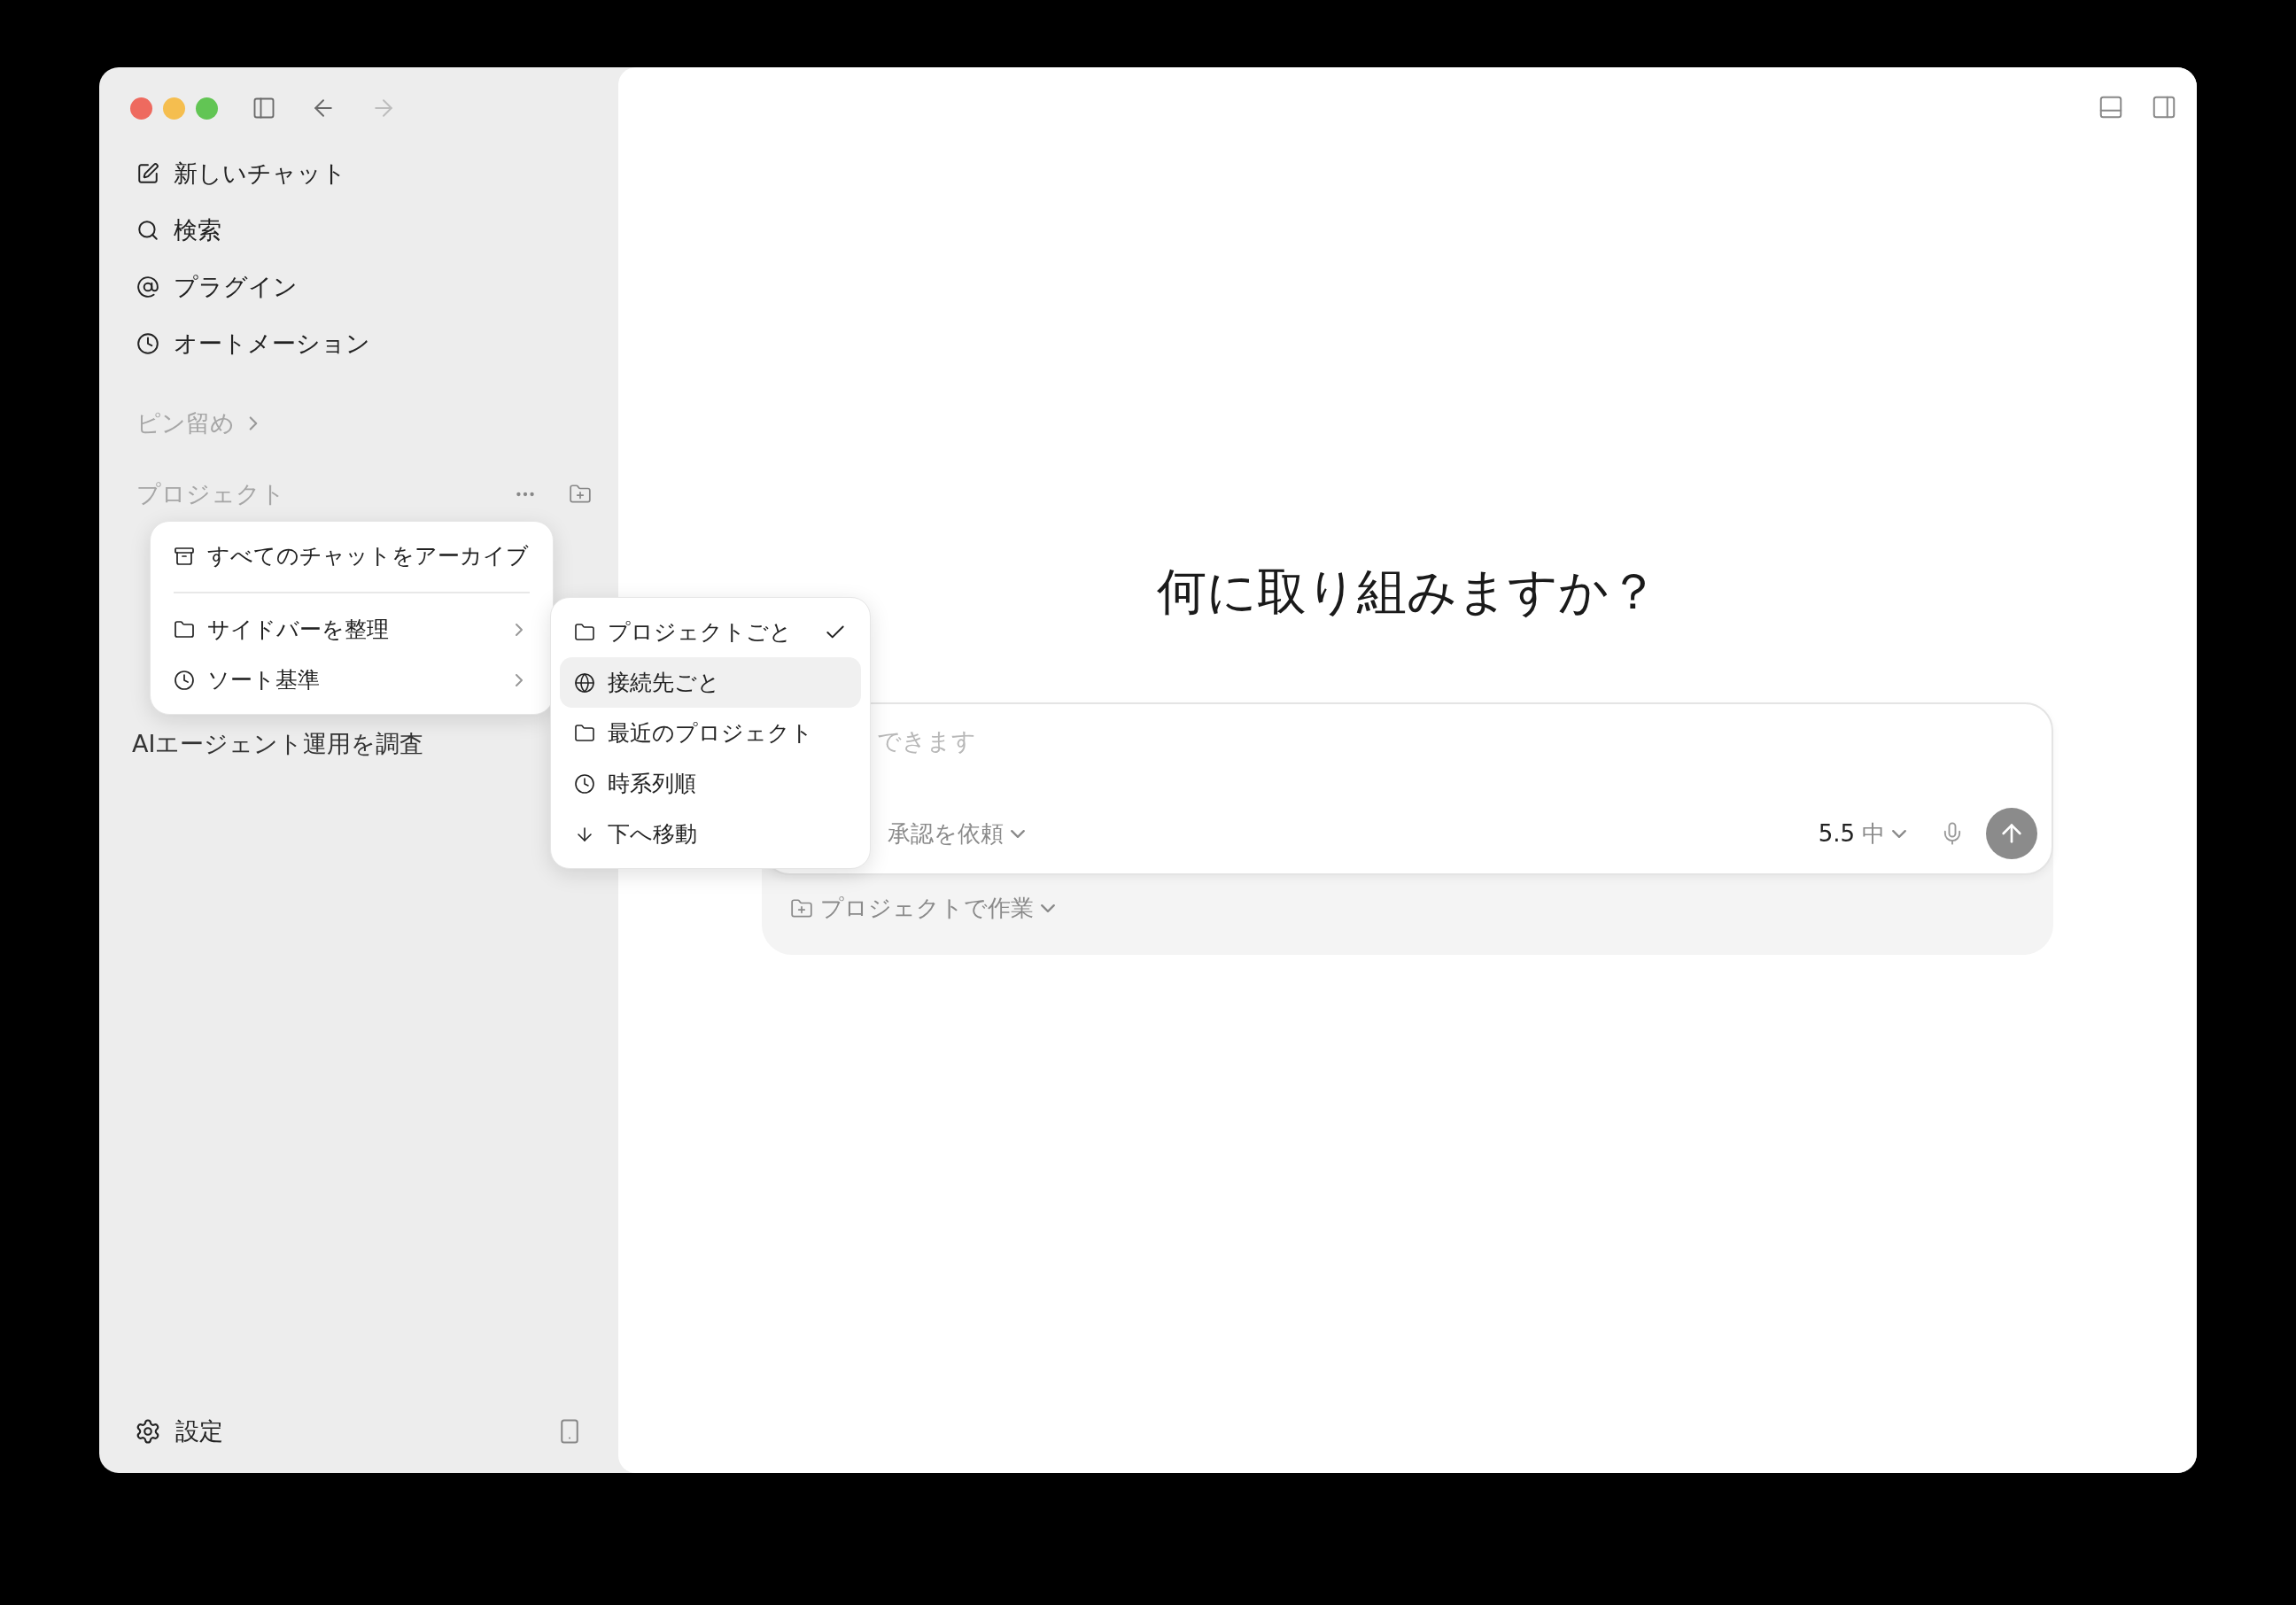 The image size is (2296, 1605). Describe the element at coordinates (147, 231) in the screenshot. I see `search-icon` at that location.